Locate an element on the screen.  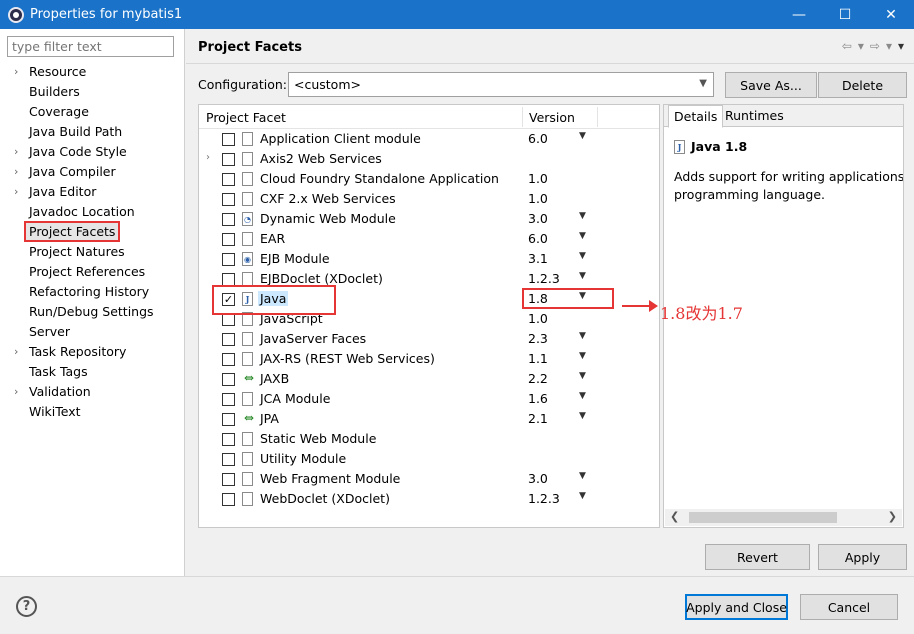
table-row: ◔ Dynamic Web Module 3.0 ▼ is located at coordinates (429, 219).